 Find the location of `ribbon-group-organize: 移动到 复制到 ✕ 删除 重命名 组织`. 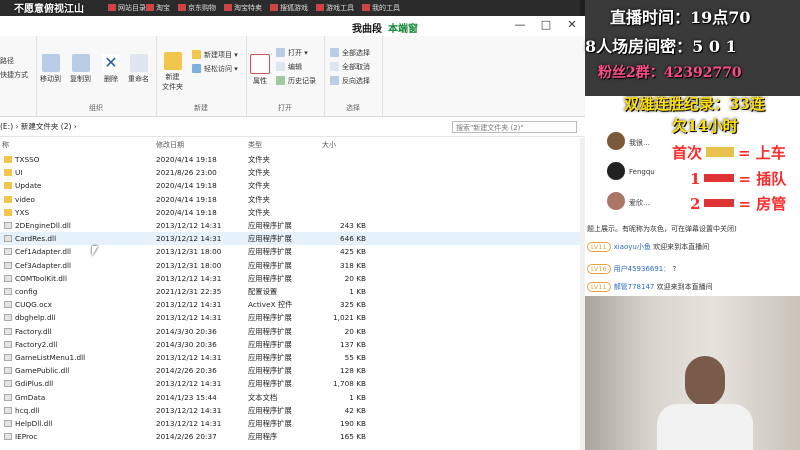

ribbon-group-organize: 移动到 复制到 ✕ 删除 重命名 组织 is located at coordinates (96, 76).